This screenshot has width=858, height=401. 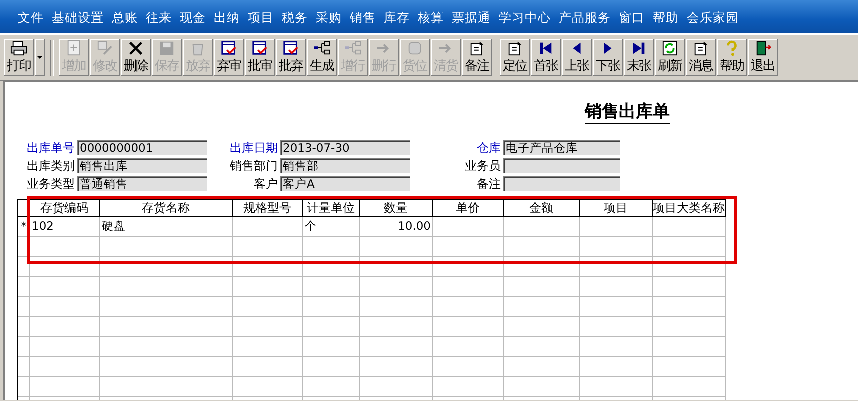 What do you see at coordinates (477, 57) in the screenshot?
I see `toolbar-button: 备注` at bounding box center [477, 57].